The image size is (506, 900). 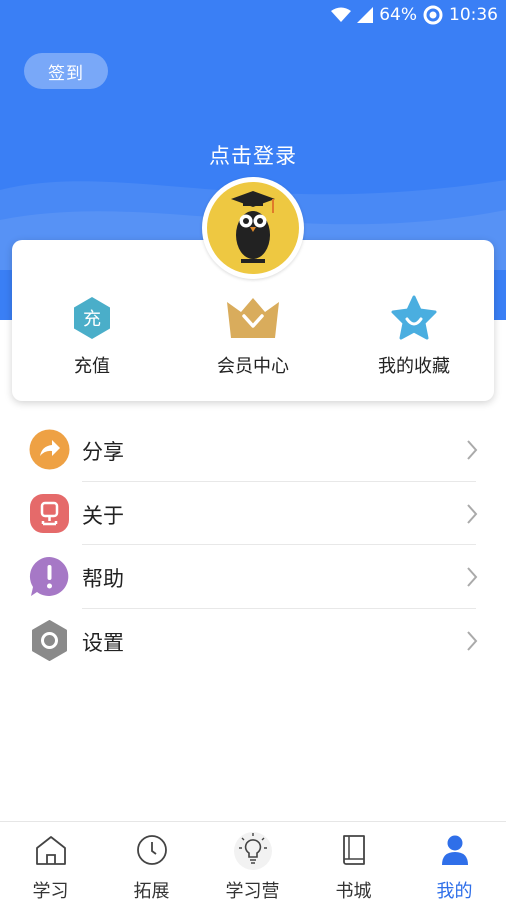 What do you see at coordinates (49, 513) in the screenshot?
I see `about-icon` at bounding box center [49, 513].